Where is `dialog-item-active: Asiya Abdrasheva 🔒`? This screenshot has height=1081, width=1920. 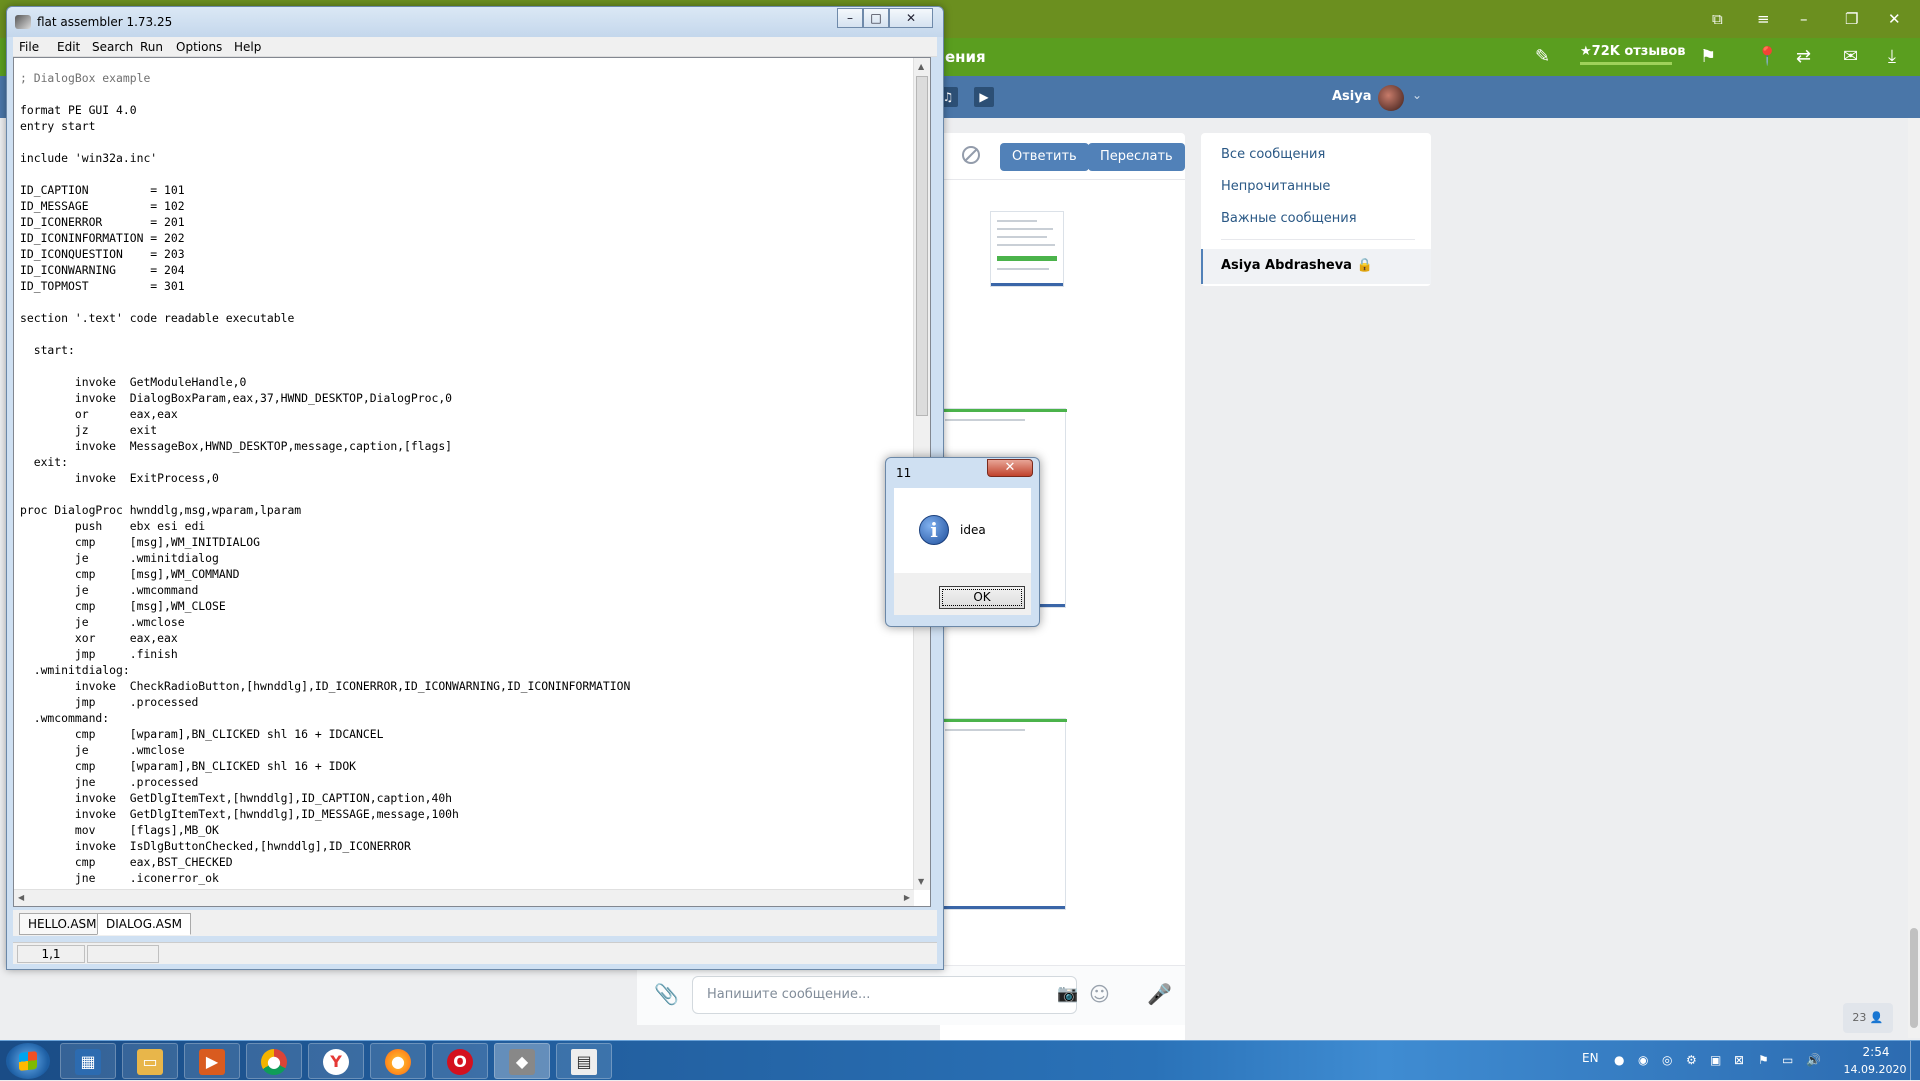
dialog-item-active: Asiya Abdrasheva 🔒 is located at coordinates (1316, 266).